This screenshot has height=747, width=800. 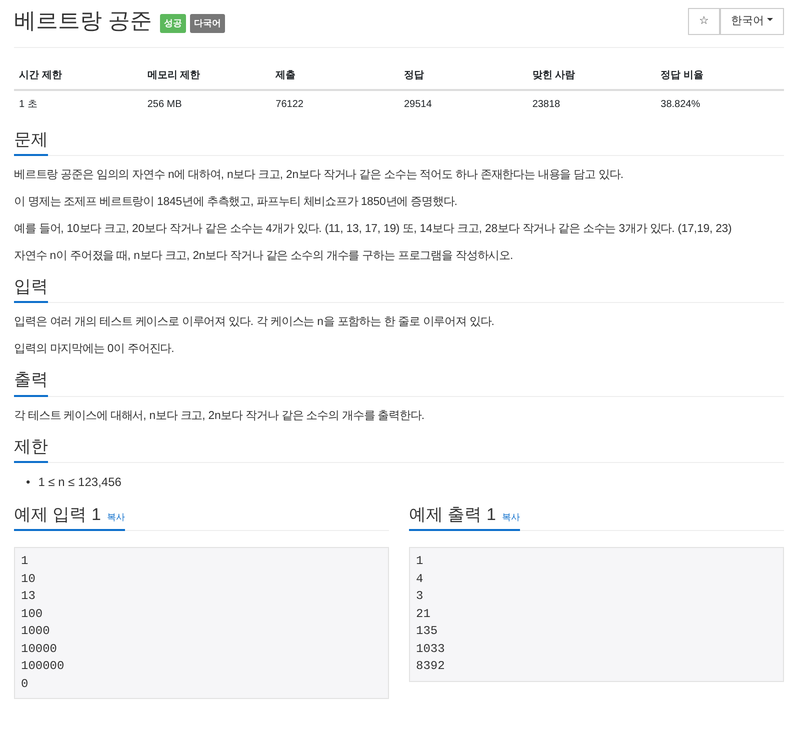 I want to click on section-heading: 문제, so click(x=31, y=143).